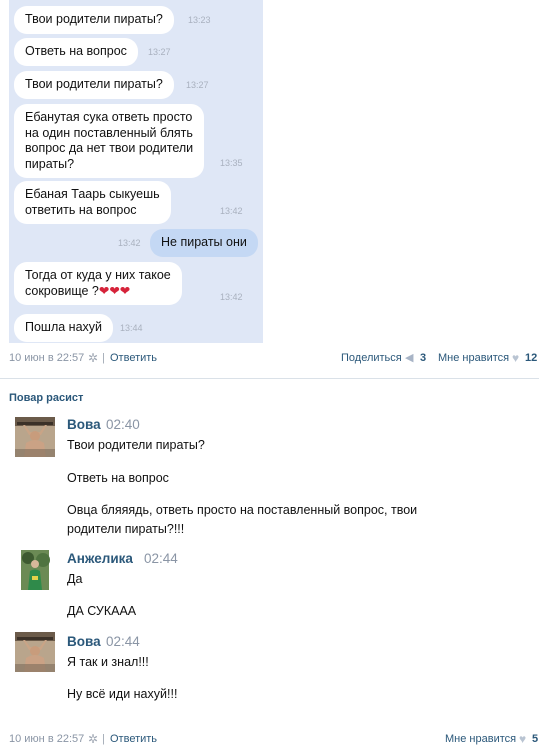 The width and height of the screenshot is (539, 745). What do you see at coordinates (371, 358) in the screenshot?
I see `share-link: Поделиться` at bounding box center [371, 358].